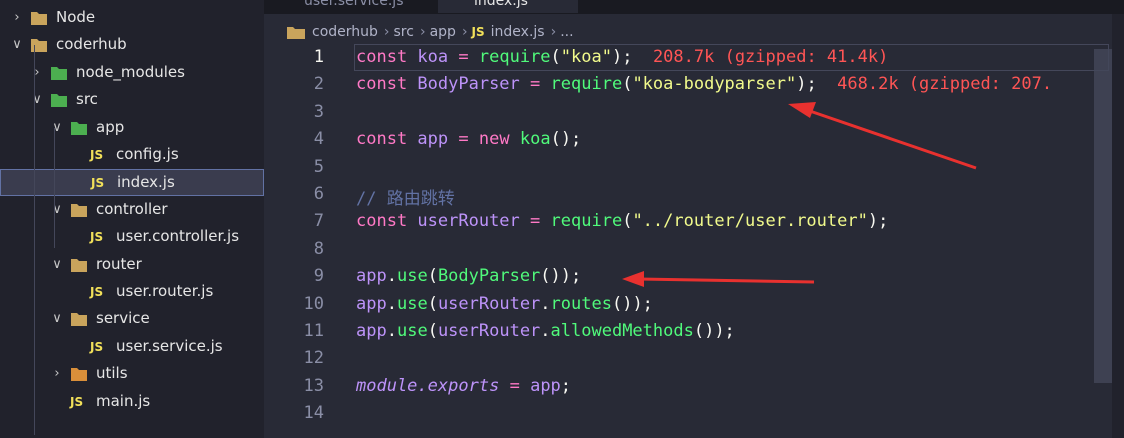 The image size is (1124, 438). What do you see at coordinates (387, 84) in the screenshot?
I see `code-token: const` at bounding box center [387, 84].